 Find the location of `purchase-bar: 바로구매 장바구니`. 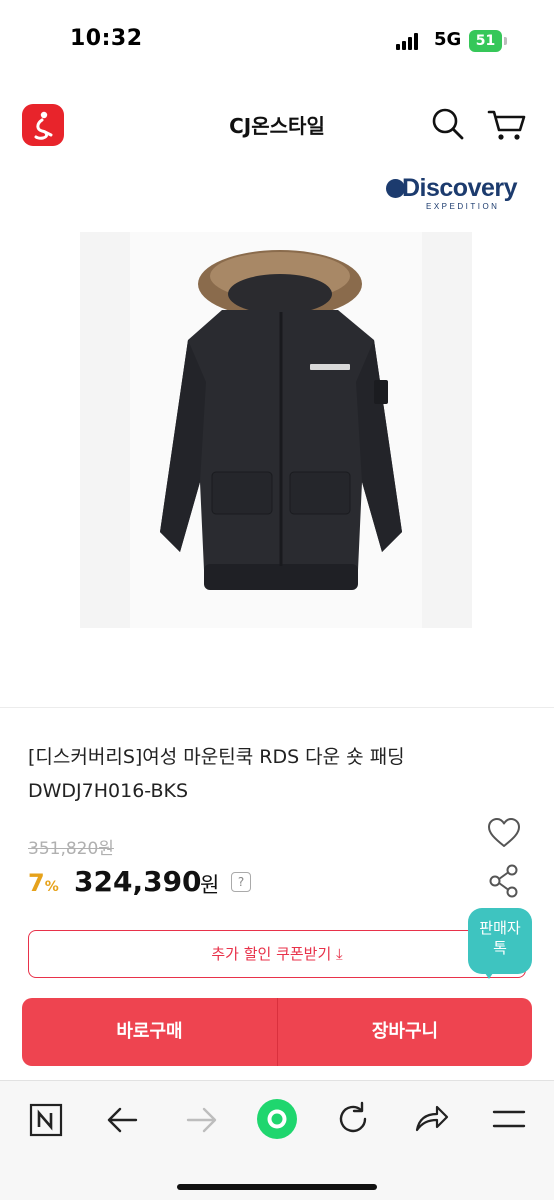

purchase-bar: 바로구매 장바구니 is located at coordinates (277, 1032).